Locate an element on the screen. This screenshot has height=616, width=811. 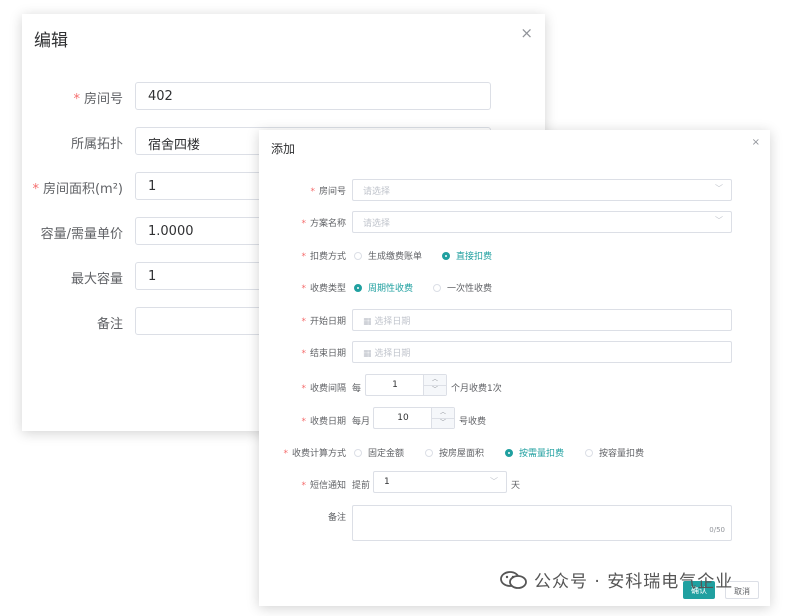
sms-label: 短信通知 is located at coordinates (327, 486).